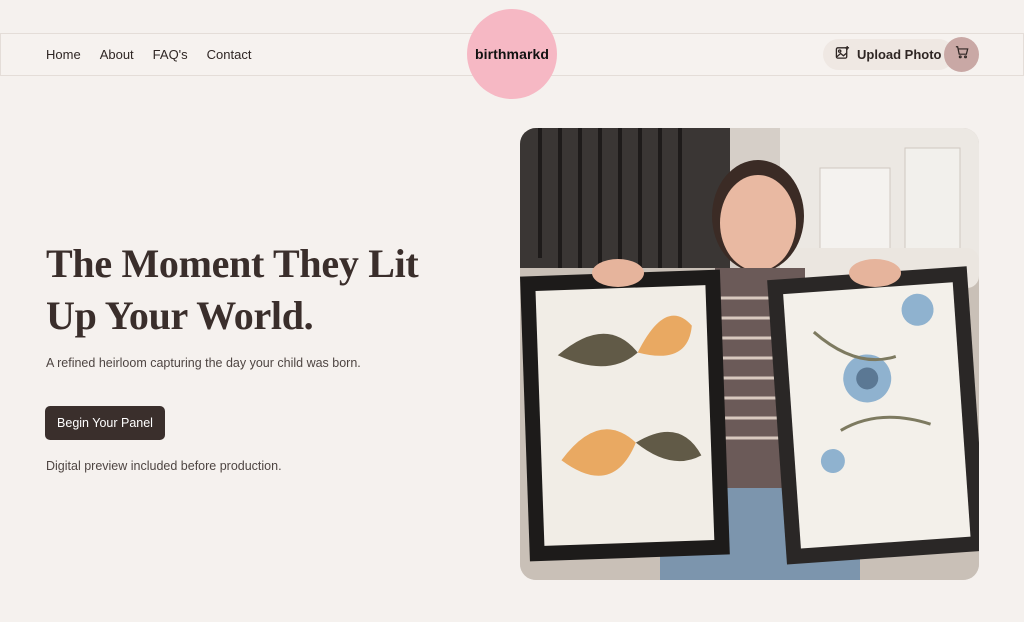 The image size is (1024, 622). Describe the element at coordinates (842, 55) in the screenshot. I see `image-plus-icon` at that location.